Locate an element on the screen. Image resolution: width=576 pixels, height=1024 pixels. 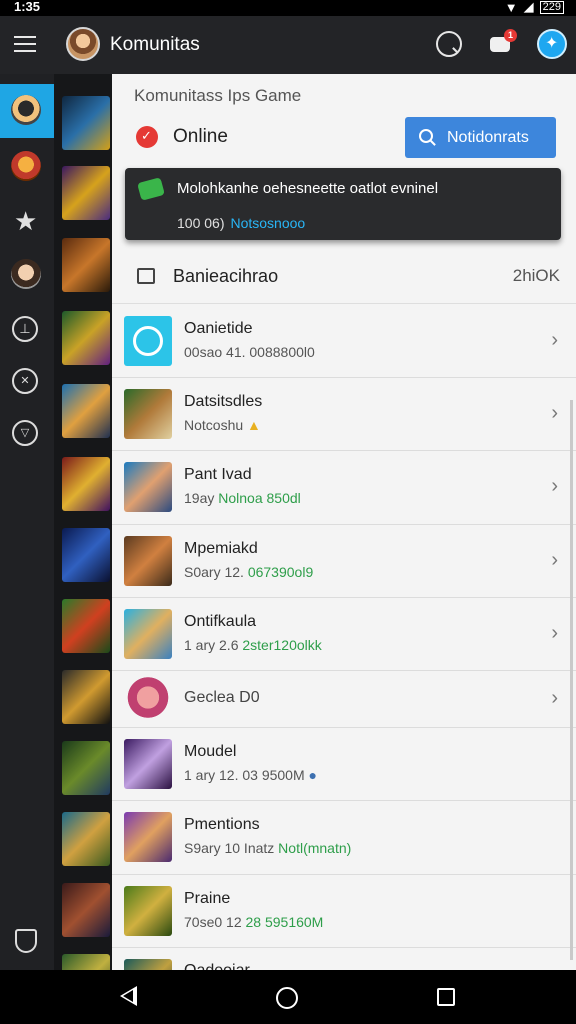
list-item-sub: S9ary 10 Inatz Notl(mnatn) is located at coordinates (267, 848).